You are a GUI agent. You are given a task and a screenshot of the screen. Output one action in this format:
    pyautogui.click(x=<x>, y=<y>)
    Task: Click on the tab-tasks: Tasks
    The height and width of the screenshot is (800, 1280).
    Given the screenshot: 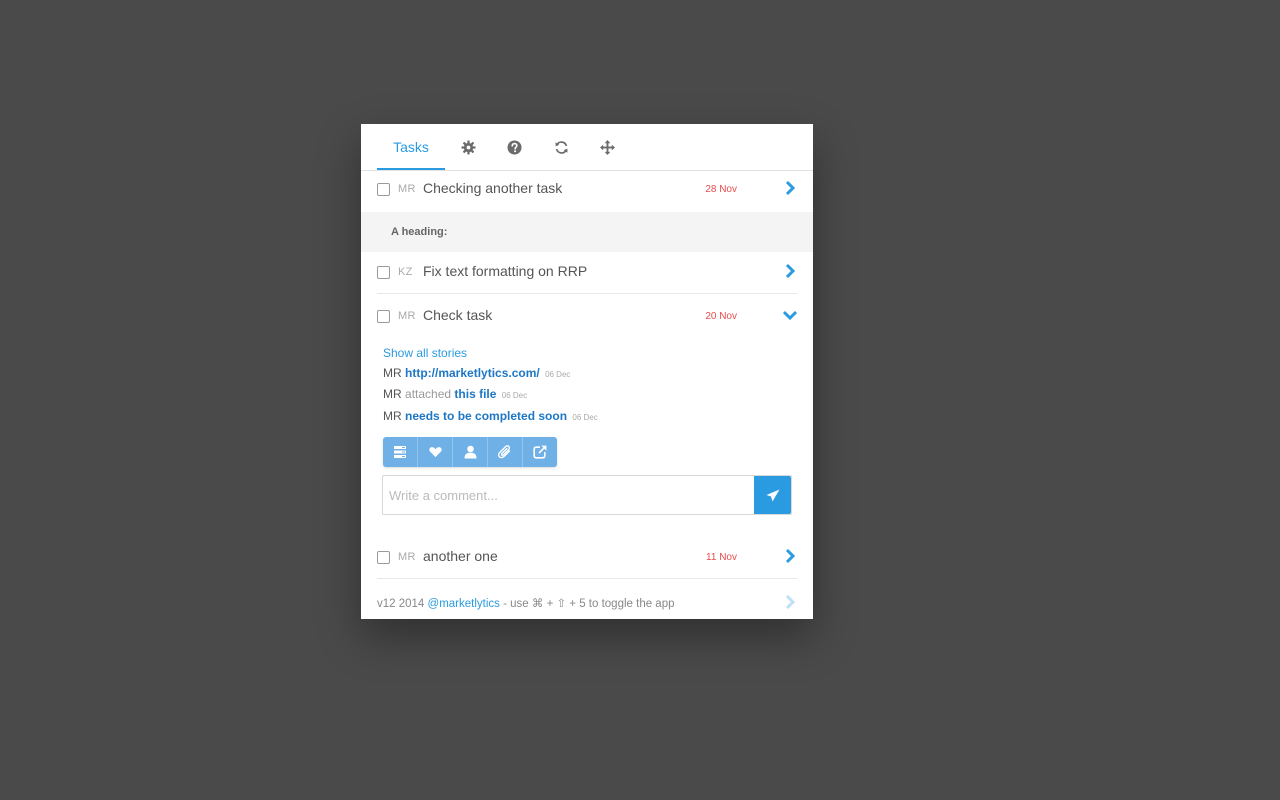 What is the action you would take?
    pyautogui.click(x=411, y=147)
    